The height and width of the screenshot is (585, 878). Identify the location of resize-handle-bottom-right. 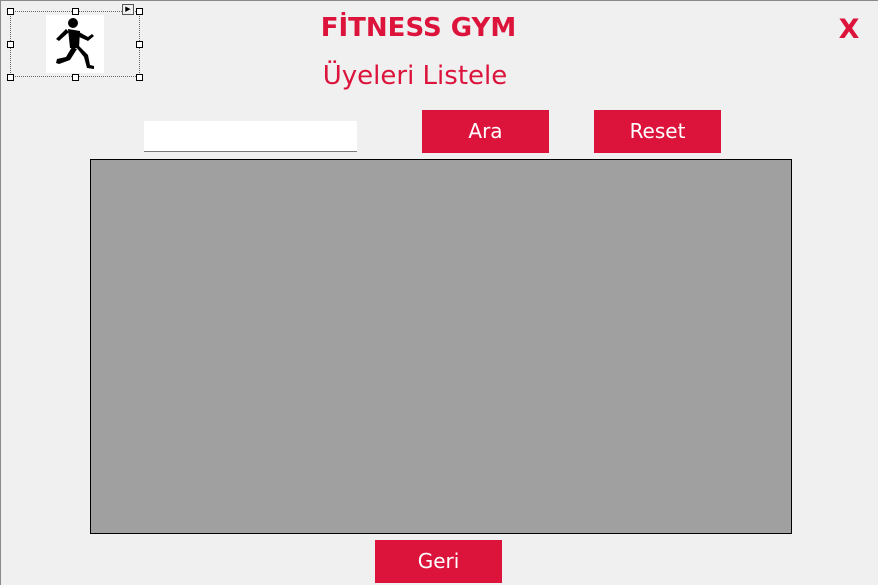
(139, 77).